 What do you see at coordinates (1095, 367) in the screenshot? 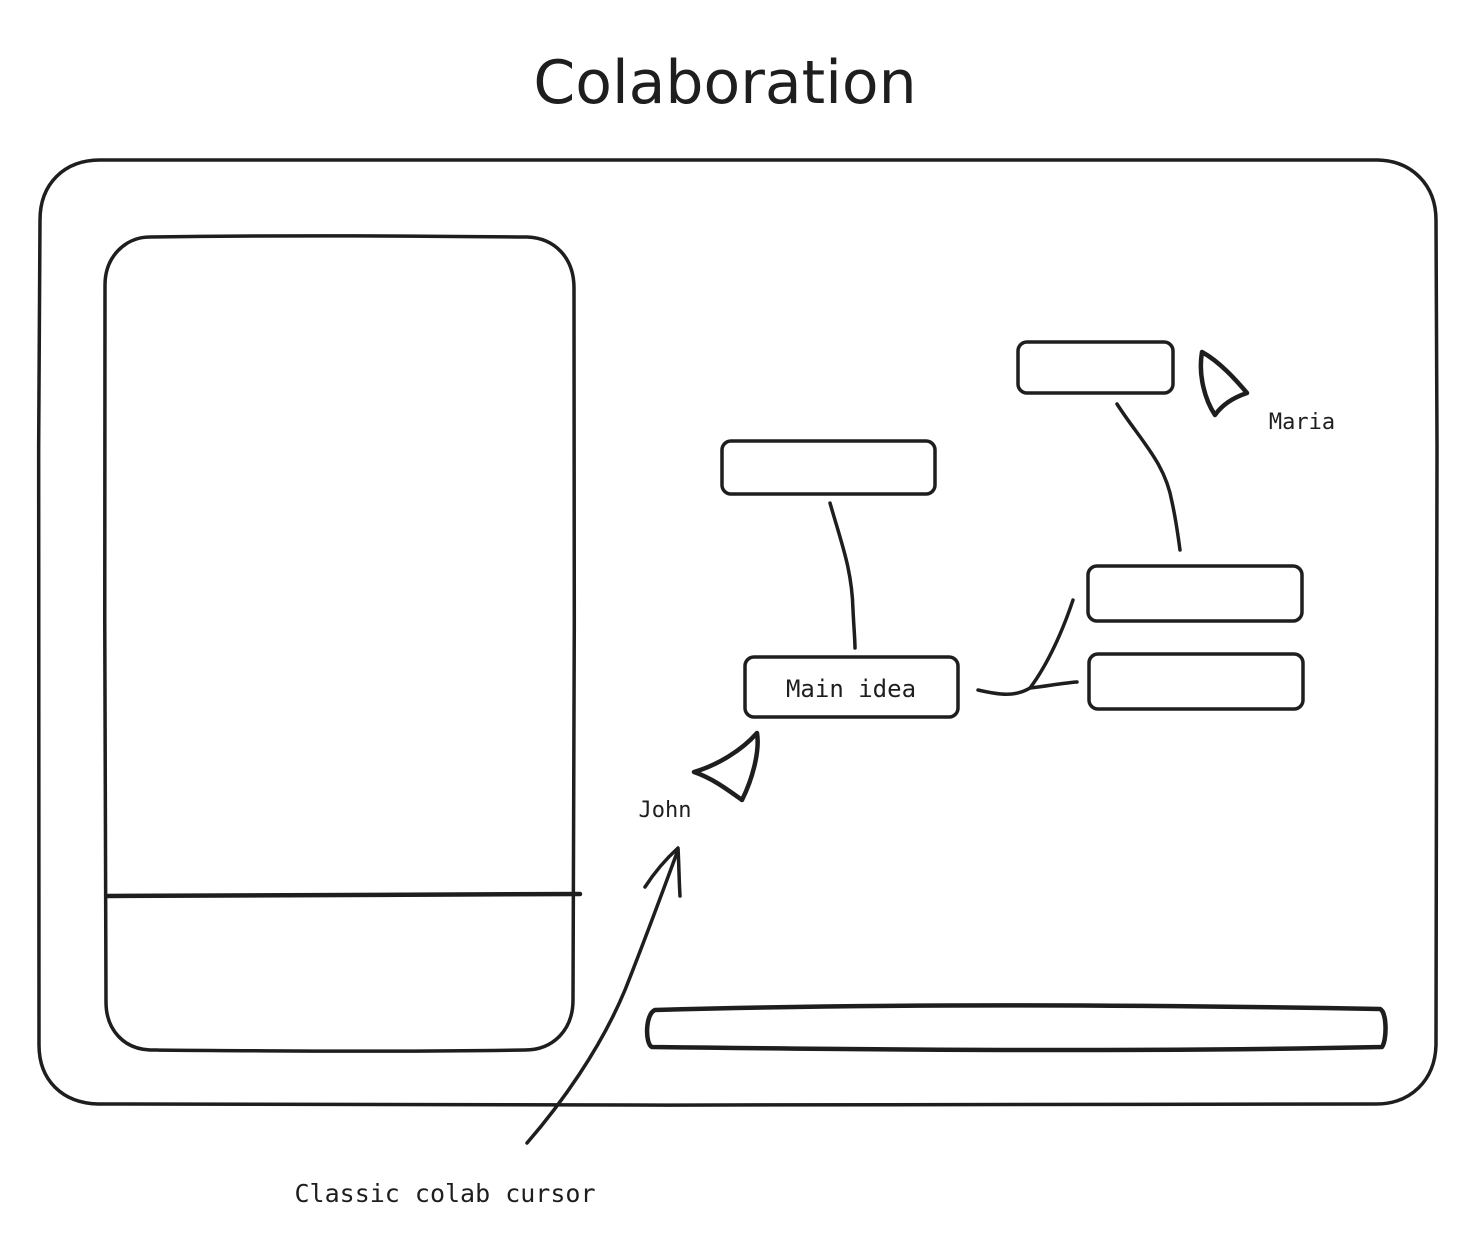
I see `mindmap-node-top-right` at bounding box center [1095, 367].